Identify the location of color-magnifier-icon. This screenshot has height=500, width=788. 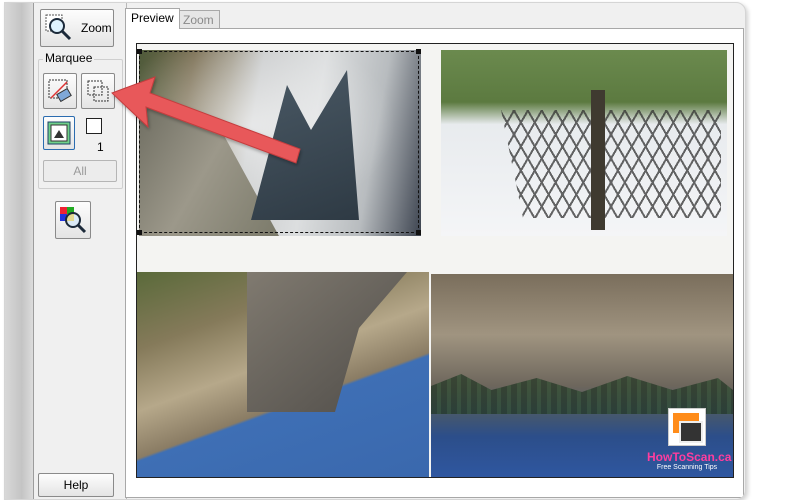
(73, 220).